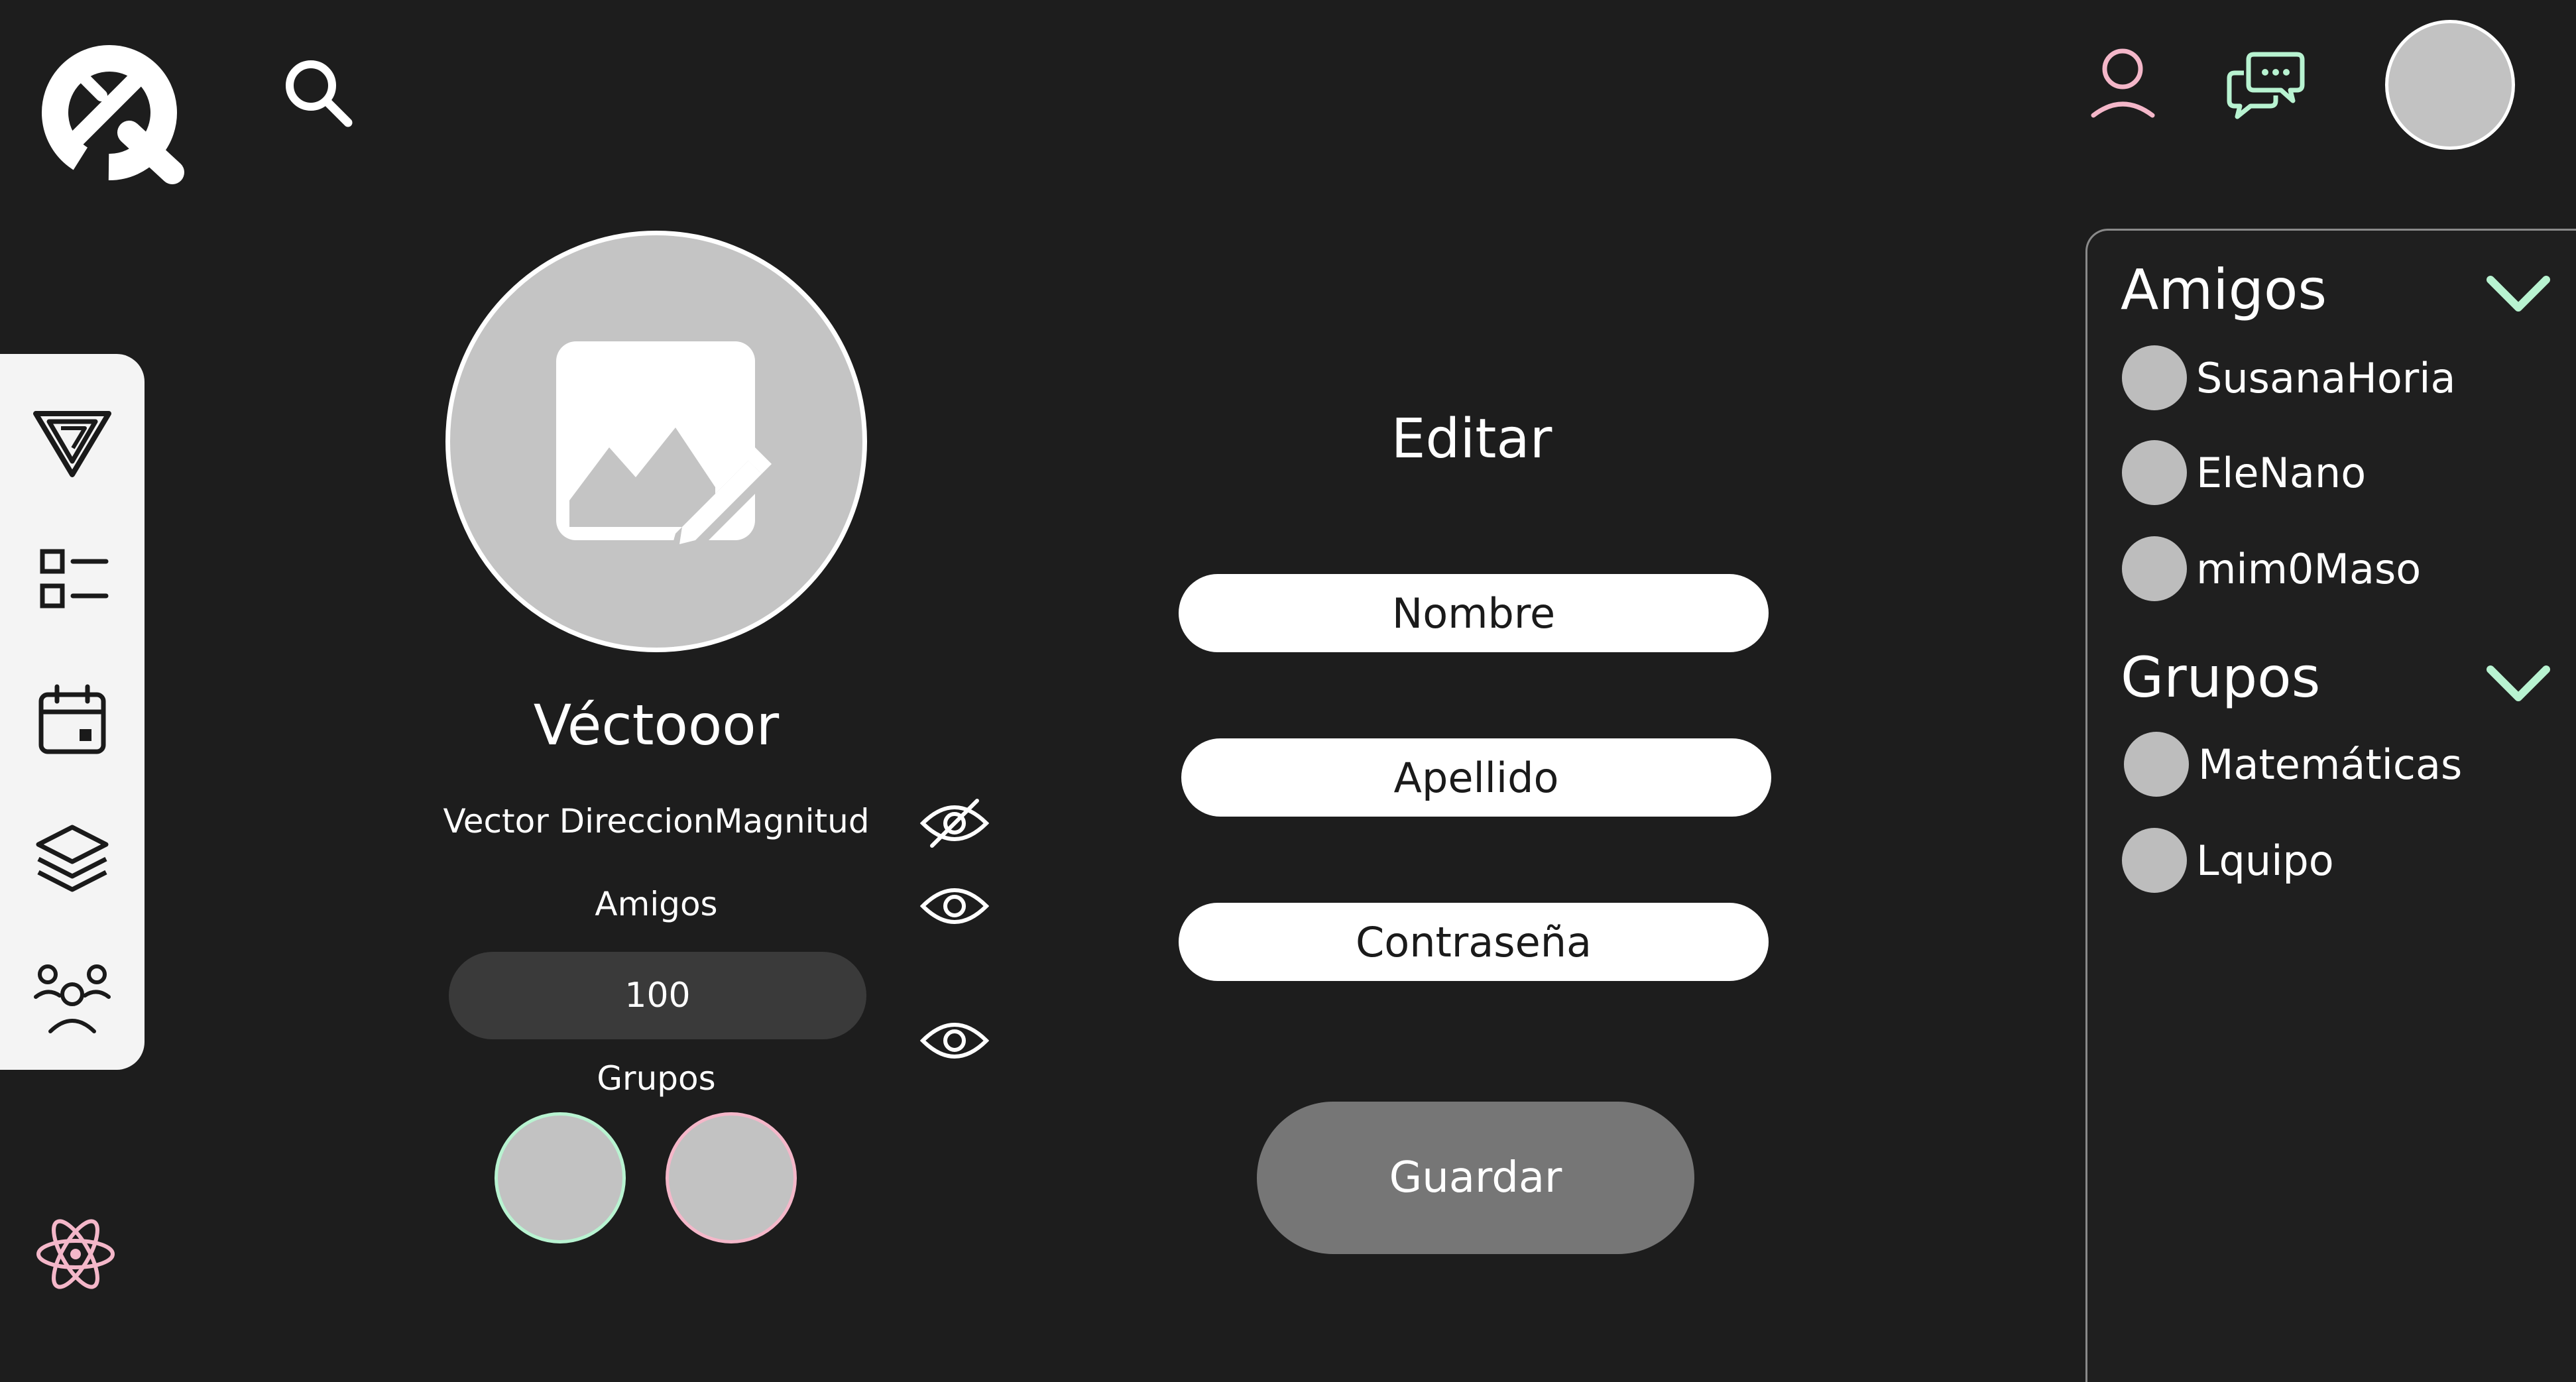  What do you see at coordinates (73, 719) in the screenshot?
I see `calendar-icon` at bounding box center [73, 719].